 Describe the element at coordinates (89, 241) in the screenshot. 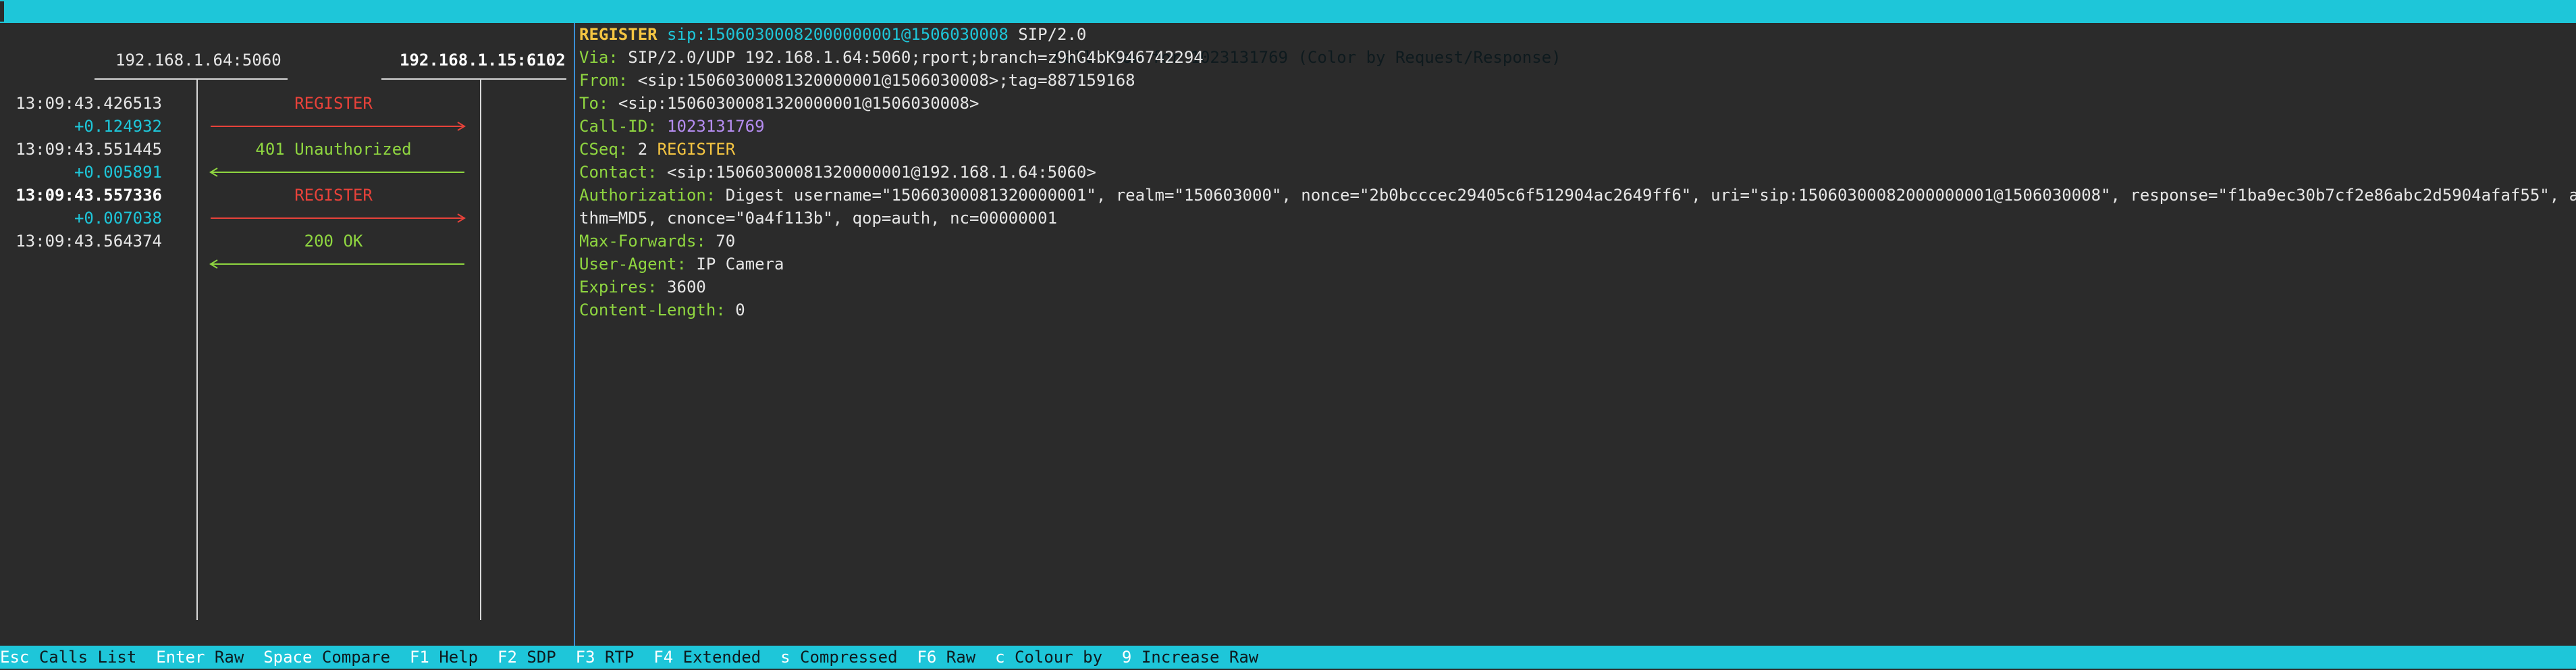

I see `message-timestamp: 13:09:43.564374` at that location.